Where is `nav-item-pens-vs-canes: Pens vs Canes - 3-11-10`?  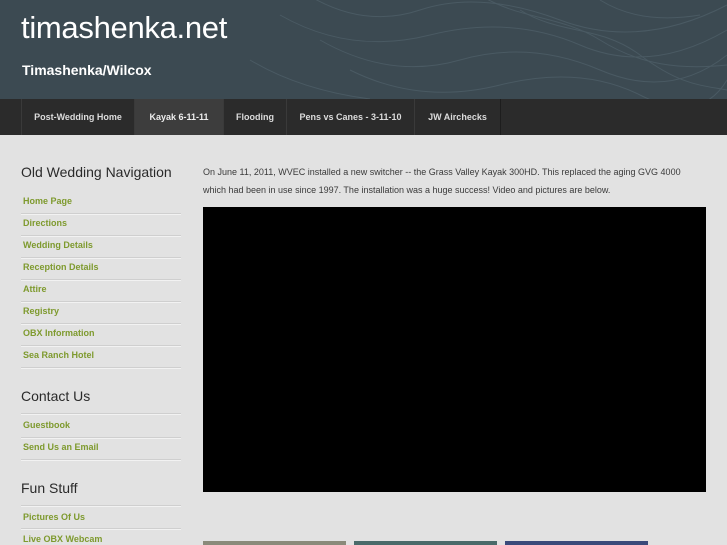
nav-item-pens-vs-canes: Pens vs Canes - 3-11-10 is located at coordinates (350, 117).